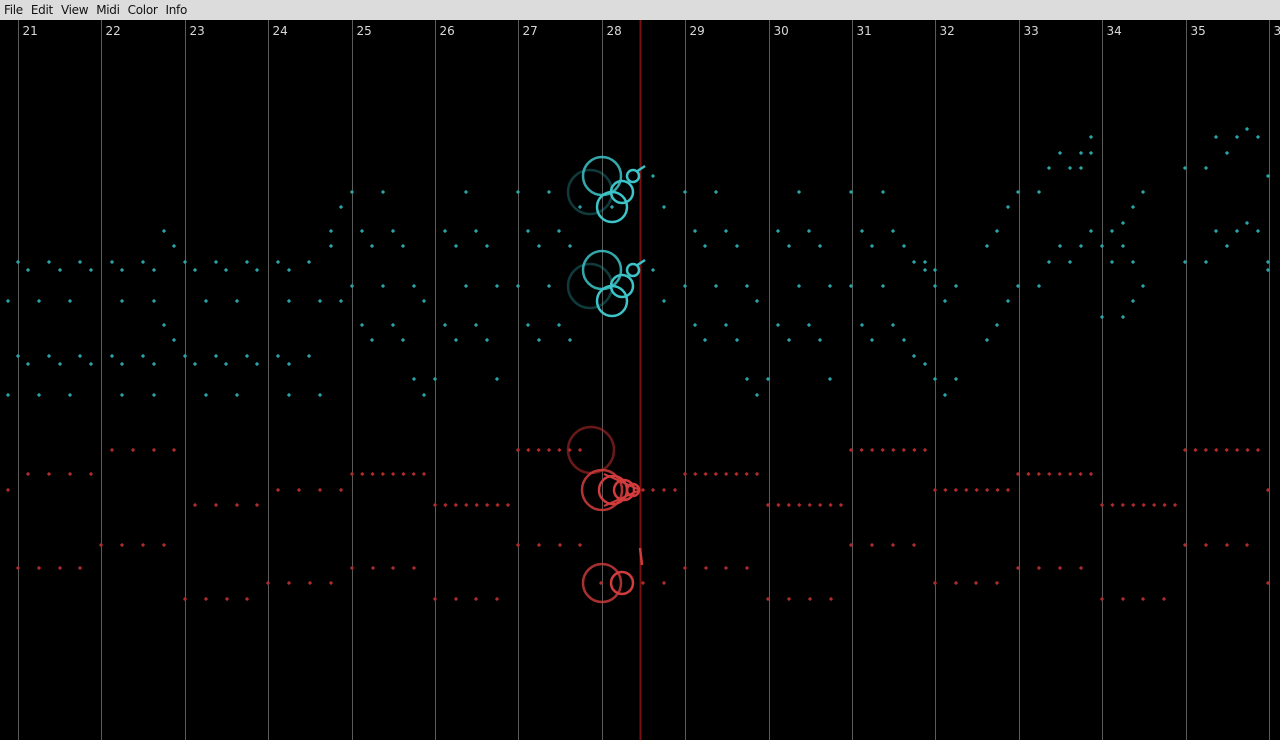 Image resolution: width=1280 pixels, height=740 pixels. Describe the element at coordinates (13, 10) in the screenshot. I see `menu-file: File` at that location.